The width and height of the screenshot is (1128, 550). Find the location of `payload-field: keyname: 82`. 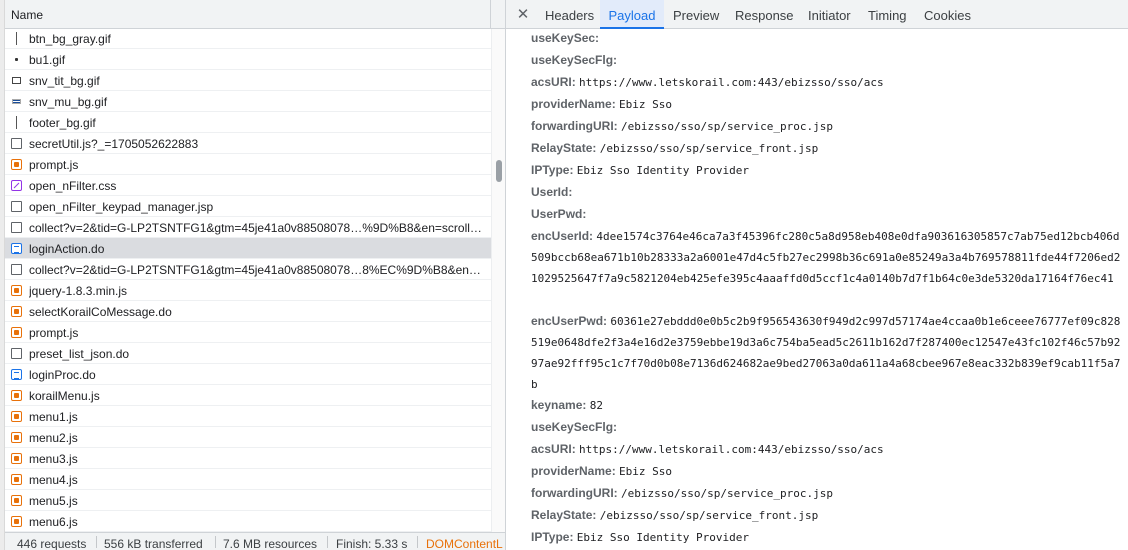

payload-field: keyname: 82 is located at coordinates (828, 405).